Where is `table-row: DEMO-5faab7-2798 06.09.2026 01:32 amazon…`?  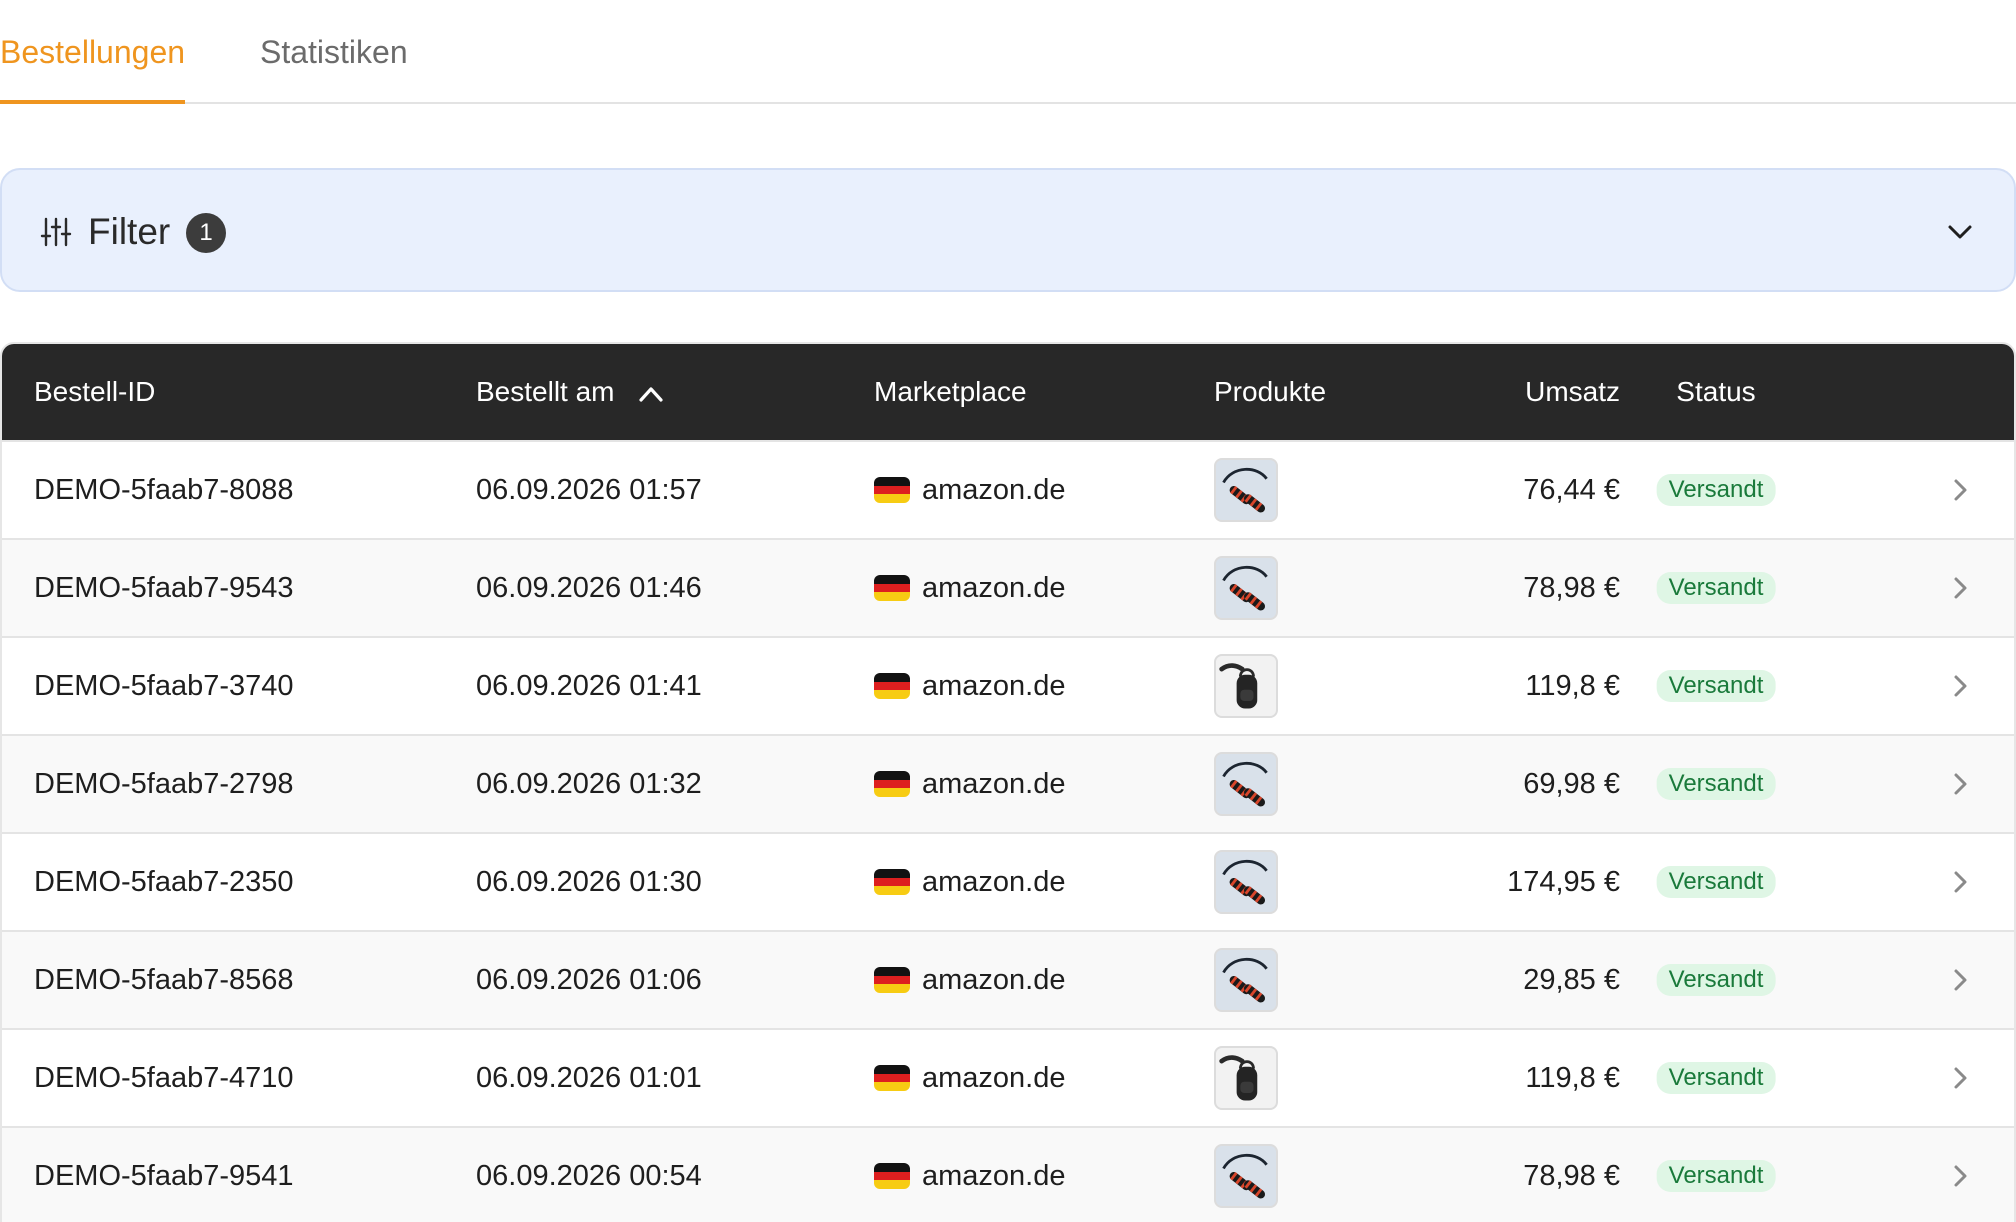 table-row: DEMO-5faab7-2798 06.09.2026 01:32 amazon… is located at coordinates (1008, 783).